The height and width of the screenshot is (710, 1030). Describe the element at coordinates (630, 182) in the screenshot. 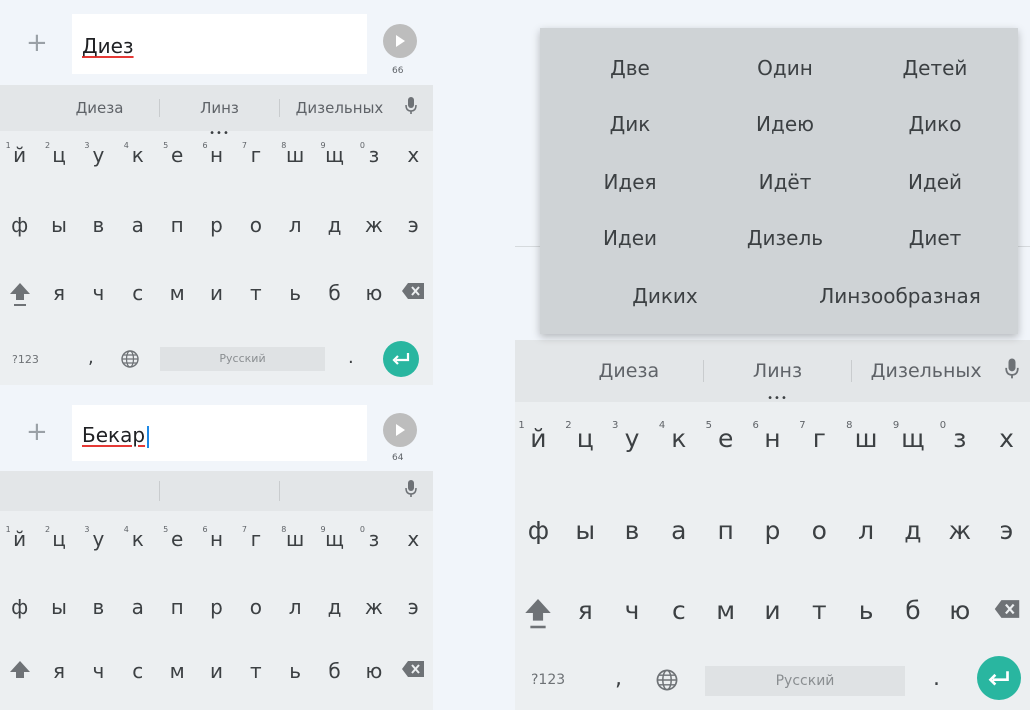

I see `popup-suggestion: Идея` at that location.